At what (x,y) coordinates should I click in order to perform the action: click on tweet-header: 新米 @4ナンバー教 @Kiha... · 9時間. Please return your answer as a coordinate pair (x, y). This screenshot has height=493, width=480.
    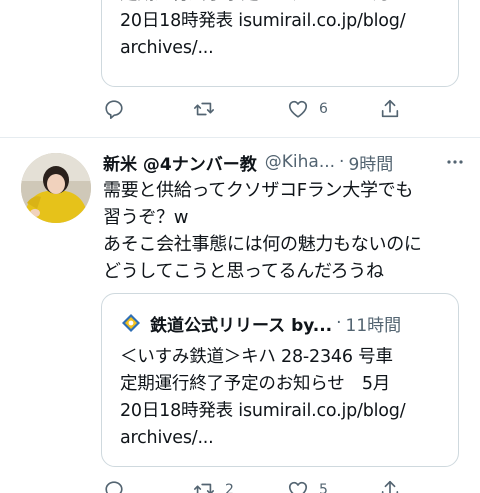
    Looking at the image, I should click on (284, 162).